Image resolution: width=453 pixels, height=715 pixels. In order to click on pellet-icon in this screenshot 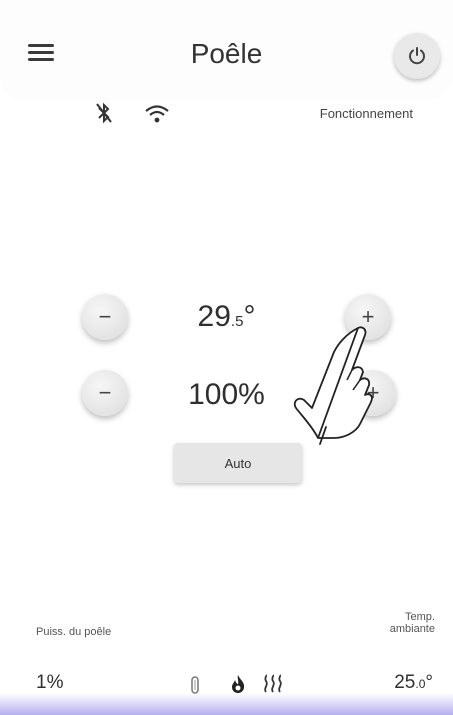, I will do `click(195, 685)`.